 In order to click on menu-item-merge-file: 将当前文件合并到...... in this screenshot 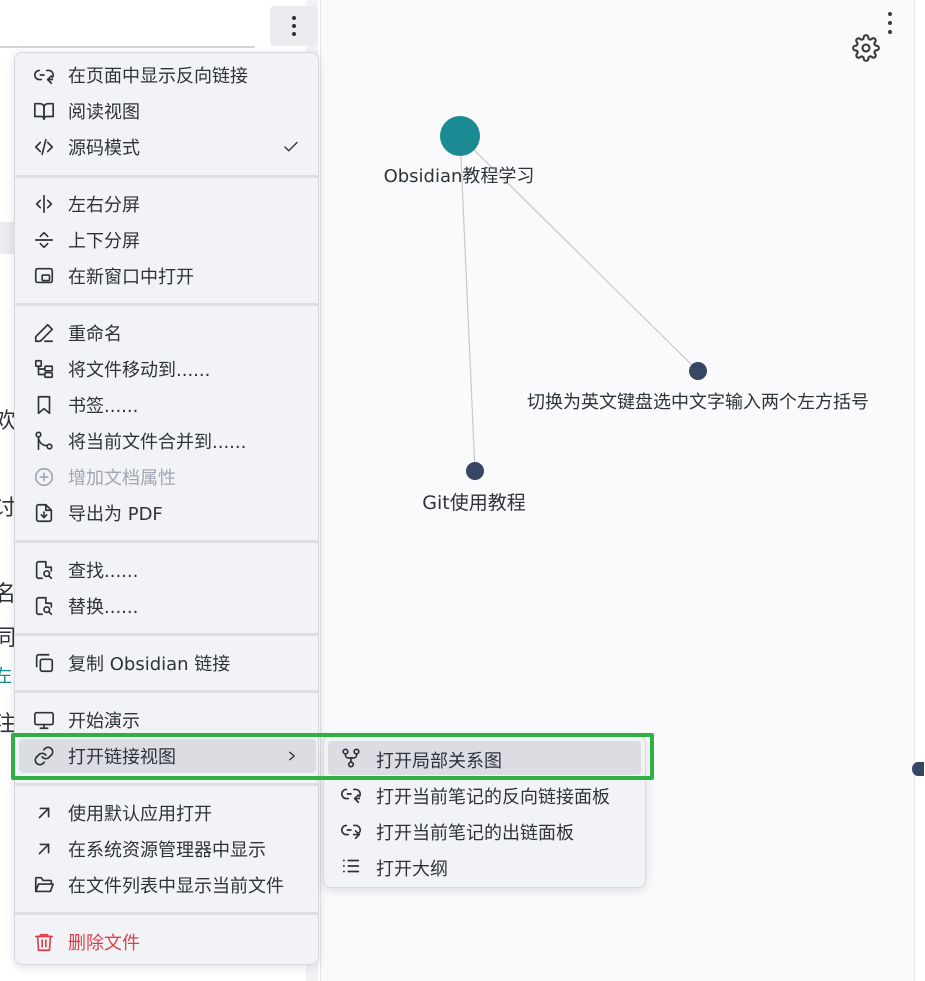, I will do `click(167, 441)`.